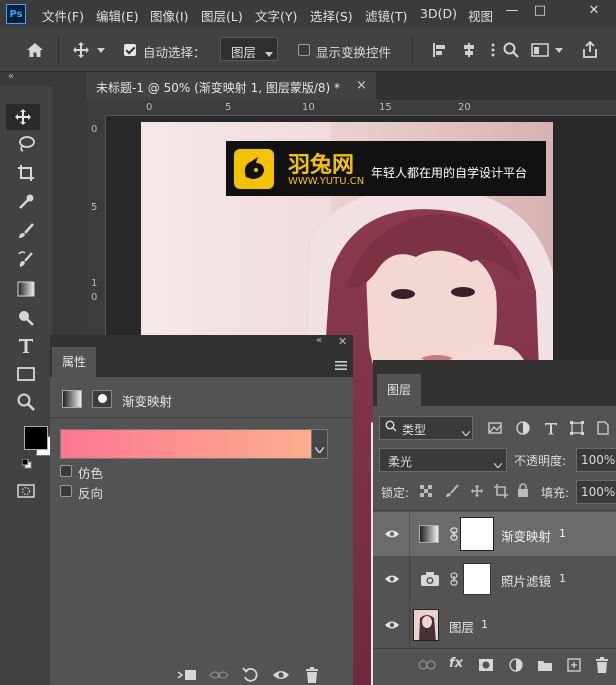 This screenshot has width=616, height=685. Describe the element at coordinates (331, 15) in the screenshot. I see `menu-select: 选择(S)` at that location.